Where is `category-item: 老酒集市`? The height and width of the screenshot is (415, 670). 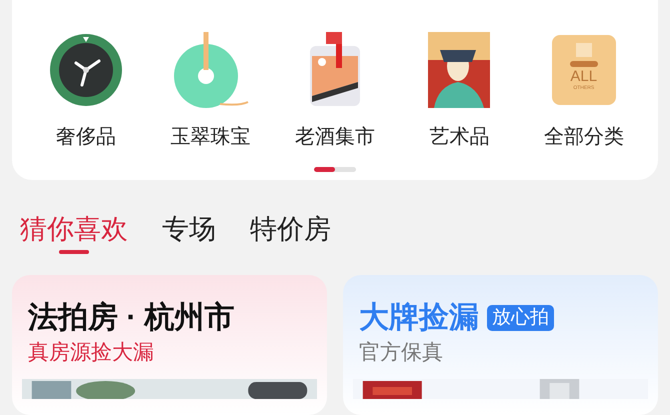 category-item: 老酒集市 is located at coordinates (335, 89).